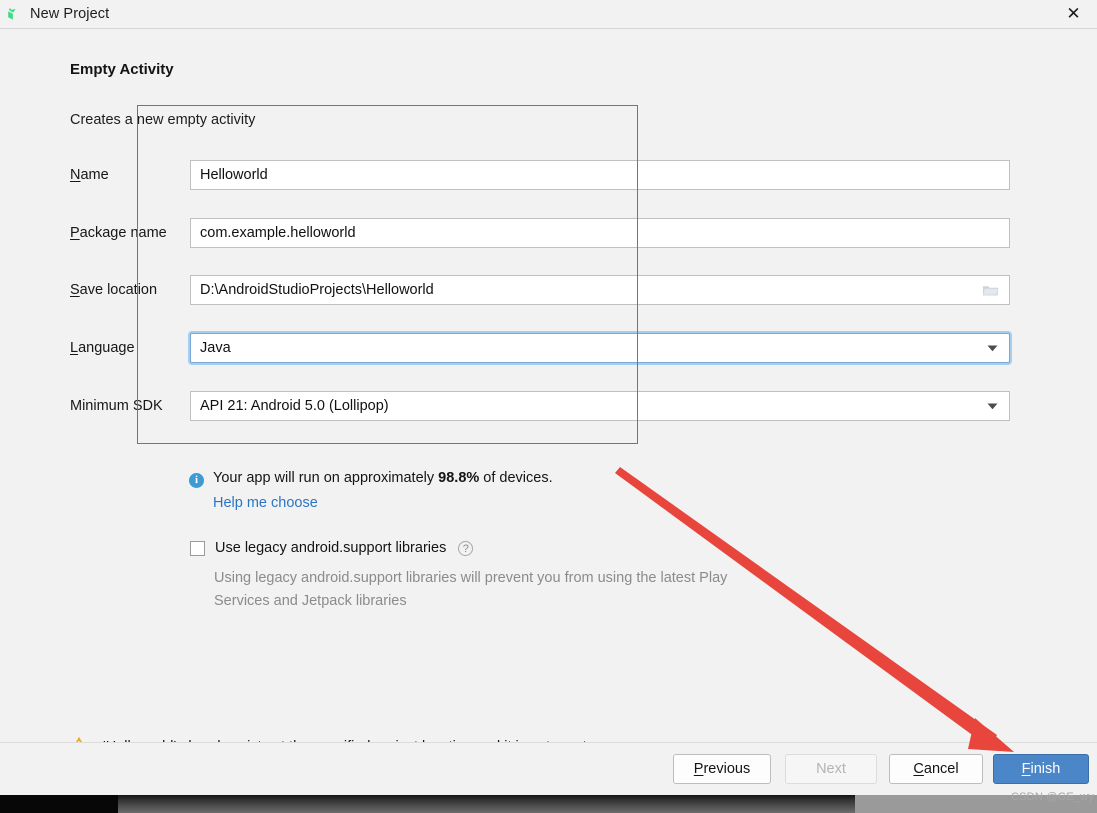 The height and width of the screenshot is (813, 1097). Describe the element at coordinates (278, 233) in the screenshot. I see `package-name-input-value: com.example.helloworld` at that location.